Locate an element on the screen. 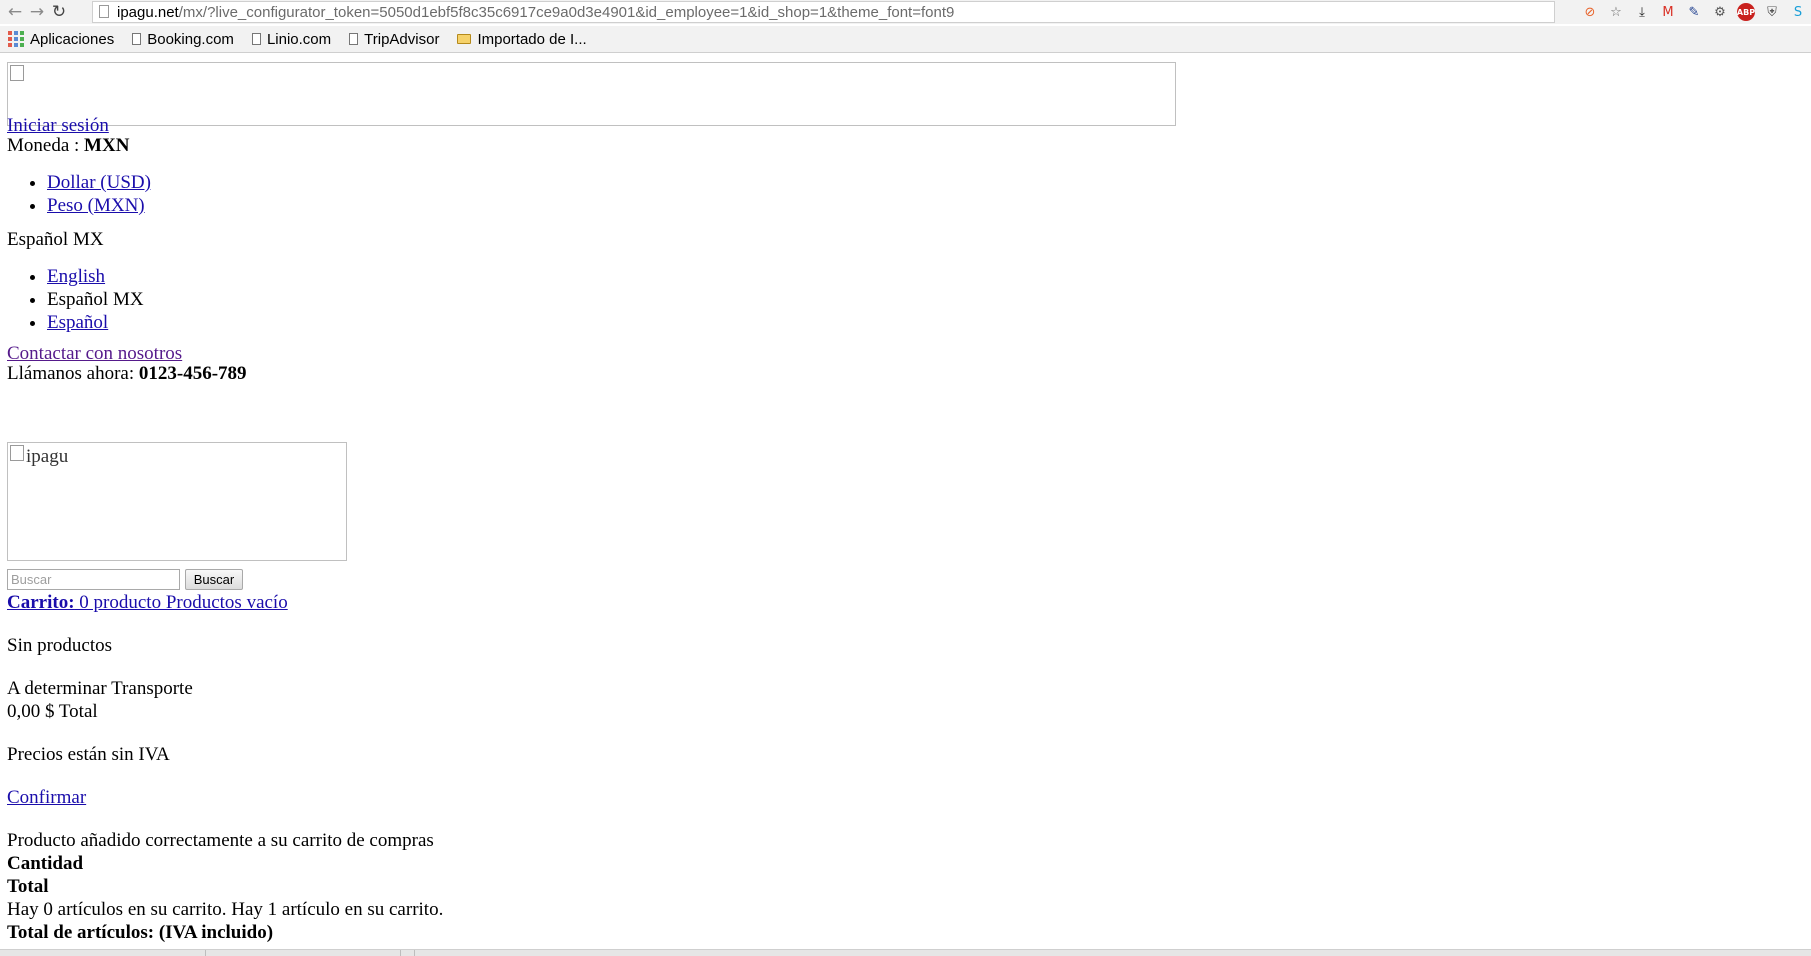 This screenshot has width=1811, height=956. language-list: English Español MX Español is located at coordinates (75, 299).